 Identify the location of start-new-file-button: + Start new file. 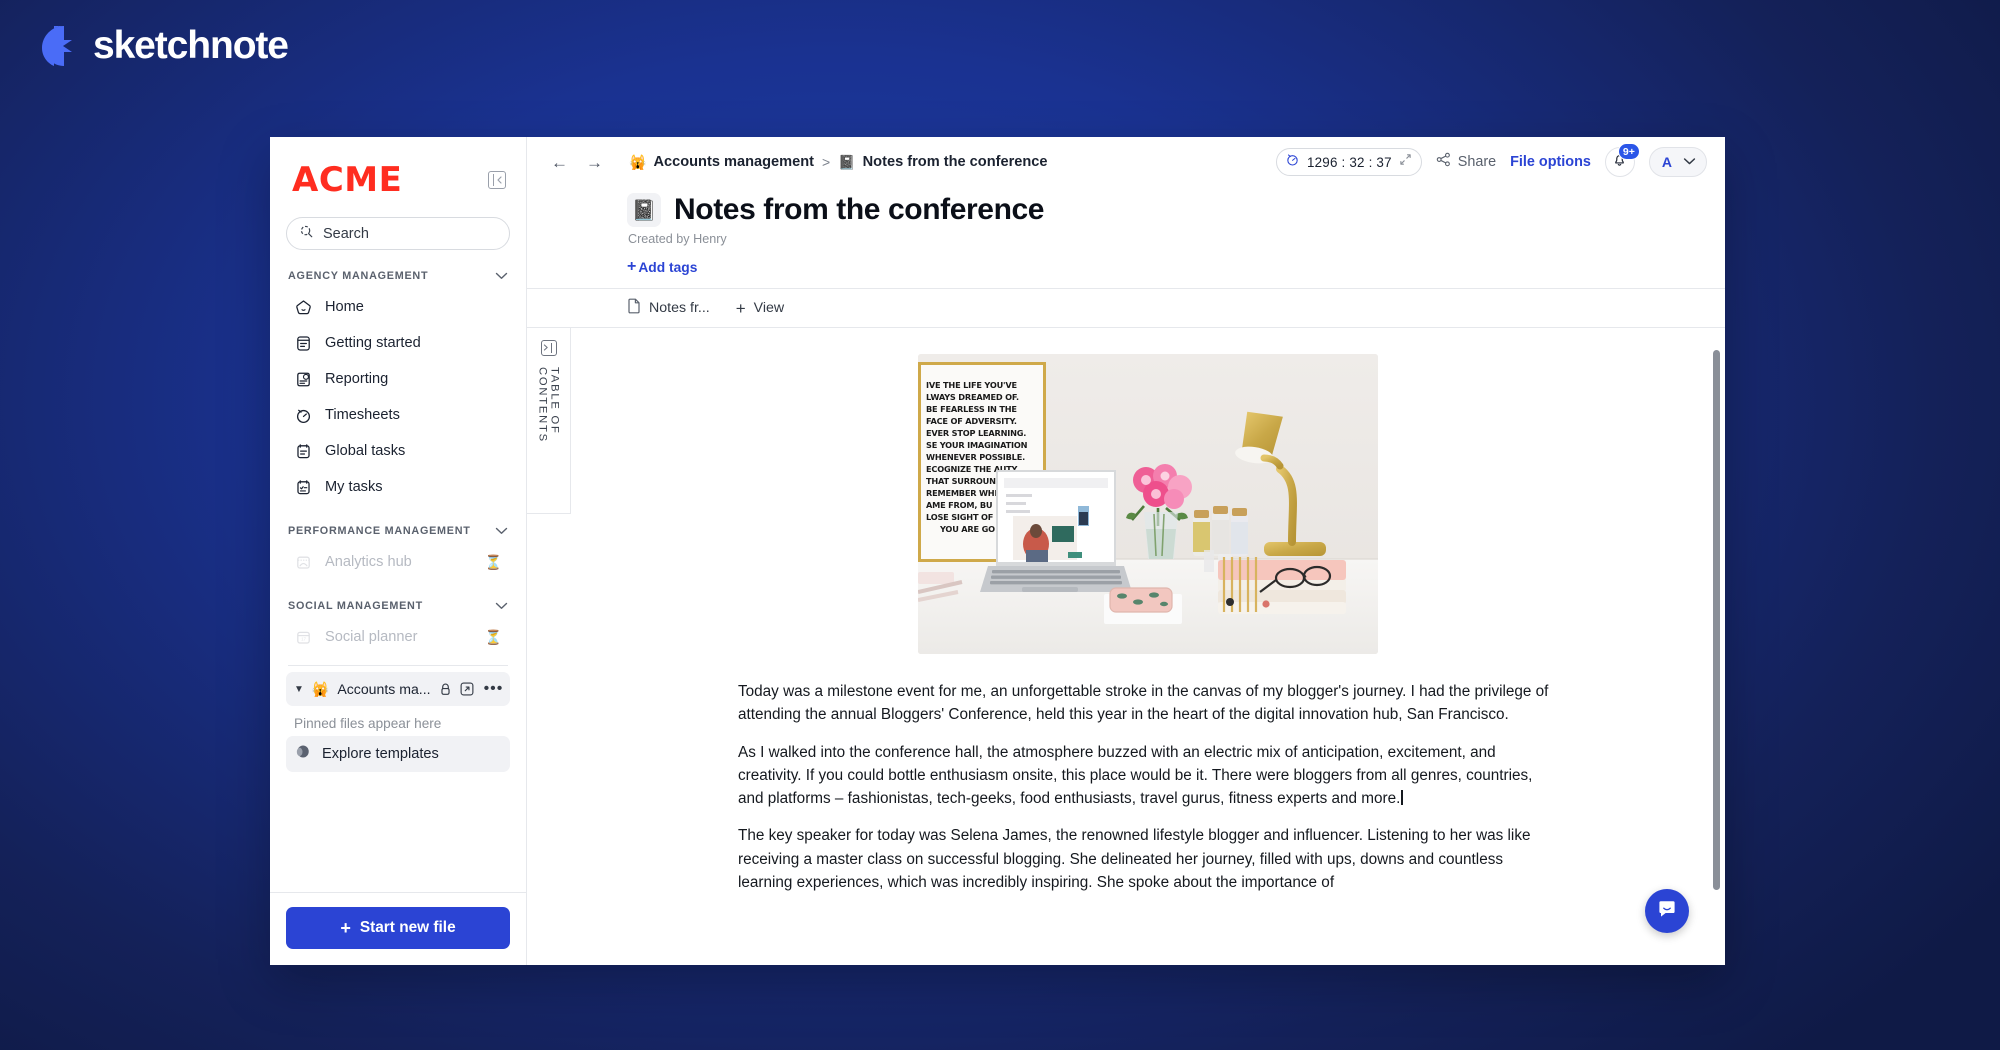
(398, 928).